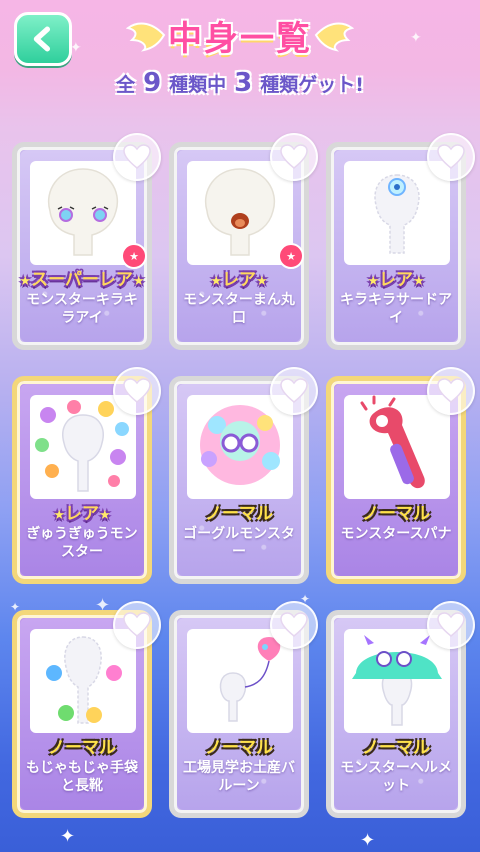 The image size is (480, 852). I want to click on item-card: ★レア★ ぎゅうぎゅうモンスター, so click(86, 475).